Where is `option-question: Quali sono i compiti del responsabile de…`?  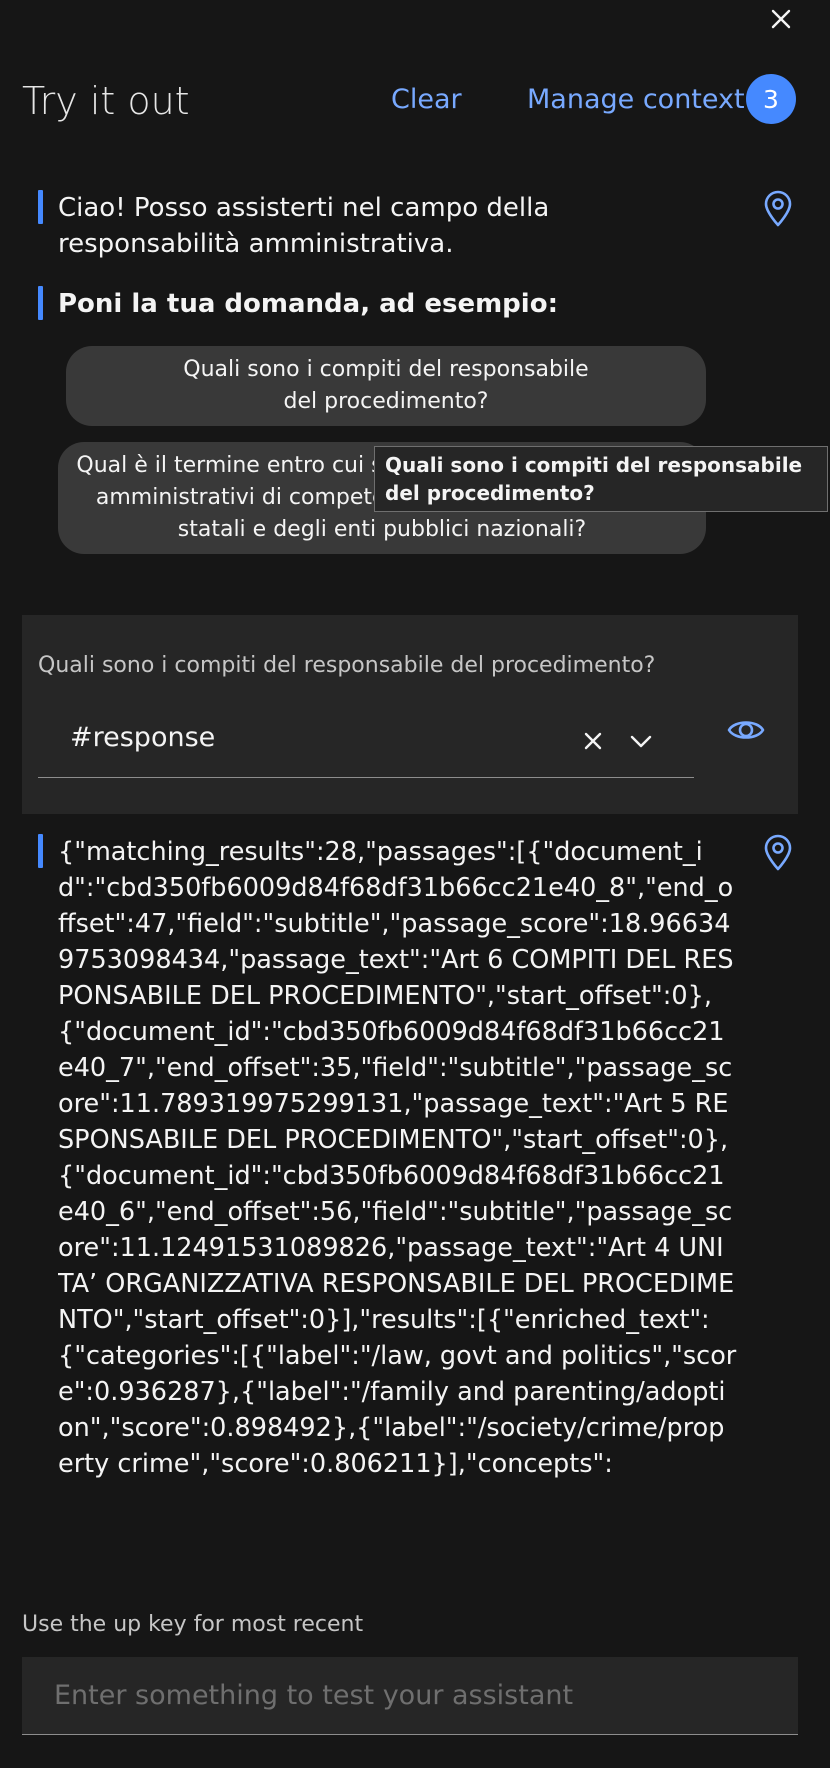
option-question: Quali sono i compiti del responsabile de… is located at coordinates (347, 665).